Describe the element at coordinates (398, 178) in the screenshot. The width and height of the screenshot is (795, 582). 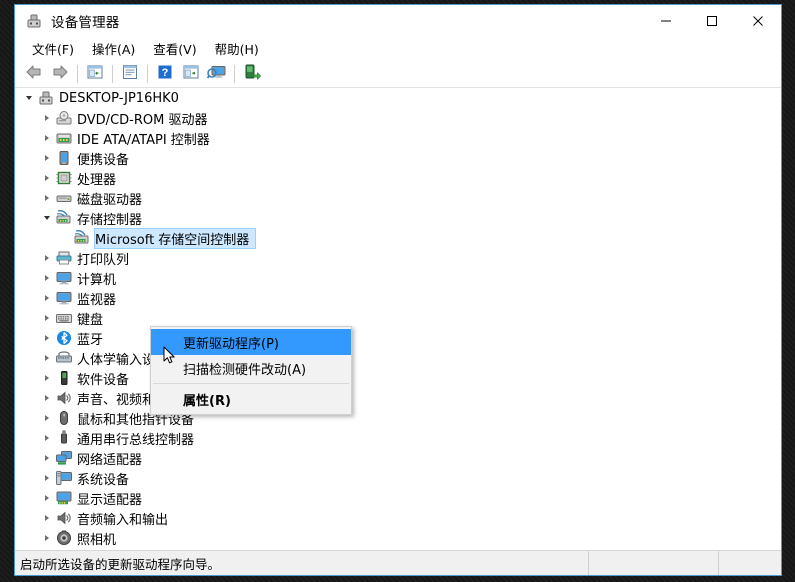
I see `tree-item: 处理器` at that location.